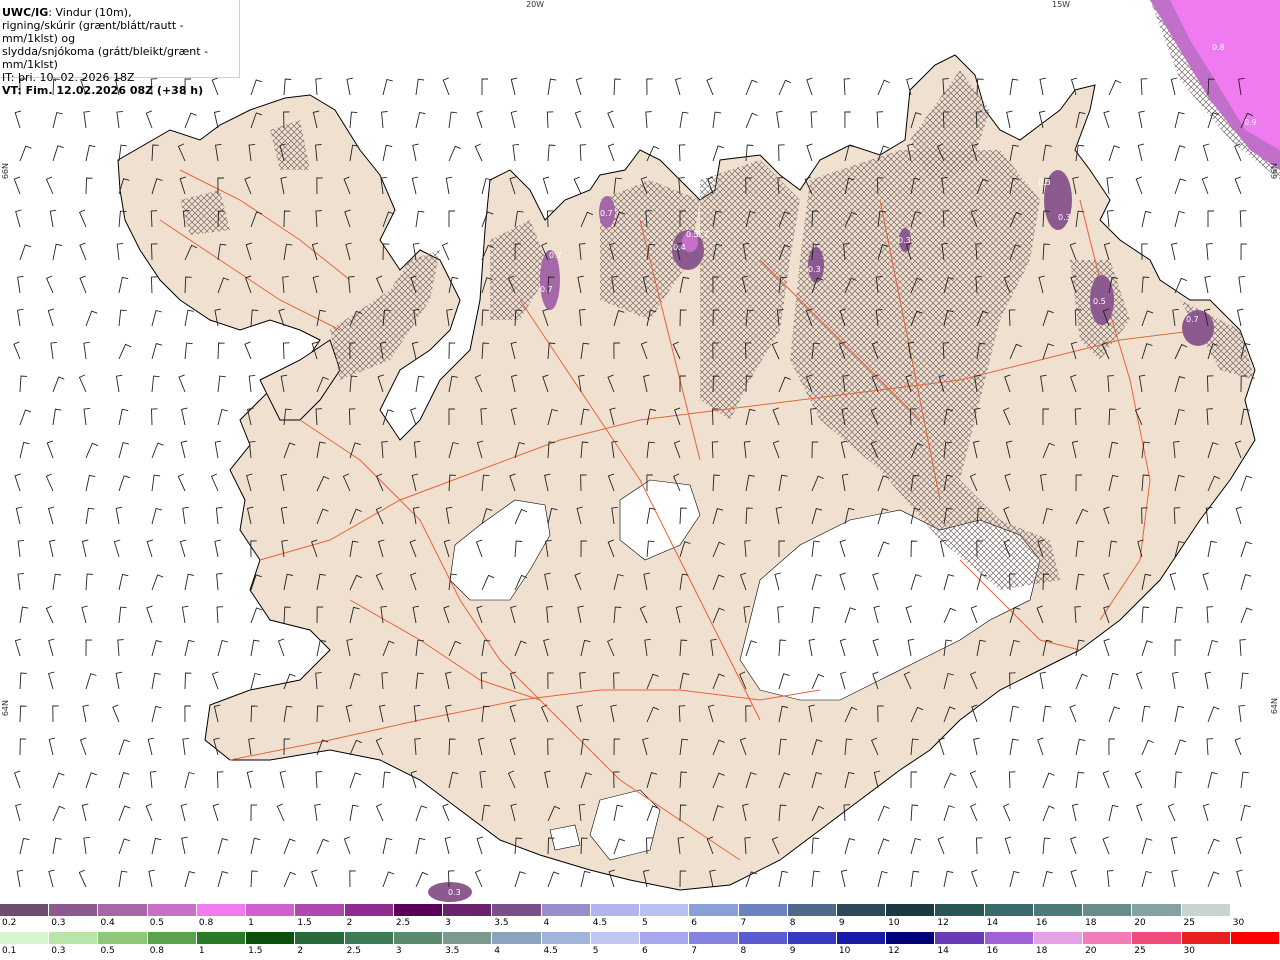 Image resolution: width=1280 pixels, height=960 pixels. Describe the element at coordinates (255, 951) in the screenshot. I see `rain-legend-tick-label: 1.5` at that location.